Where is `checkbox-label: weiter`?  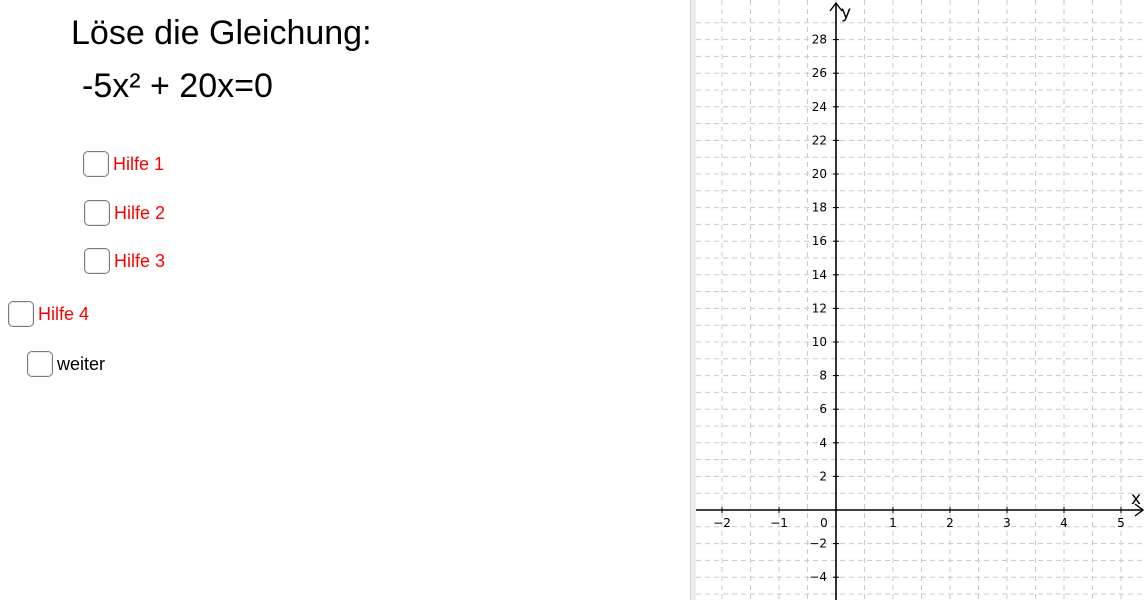
checkbox-label: weiter is located at coordinates (81, 364).